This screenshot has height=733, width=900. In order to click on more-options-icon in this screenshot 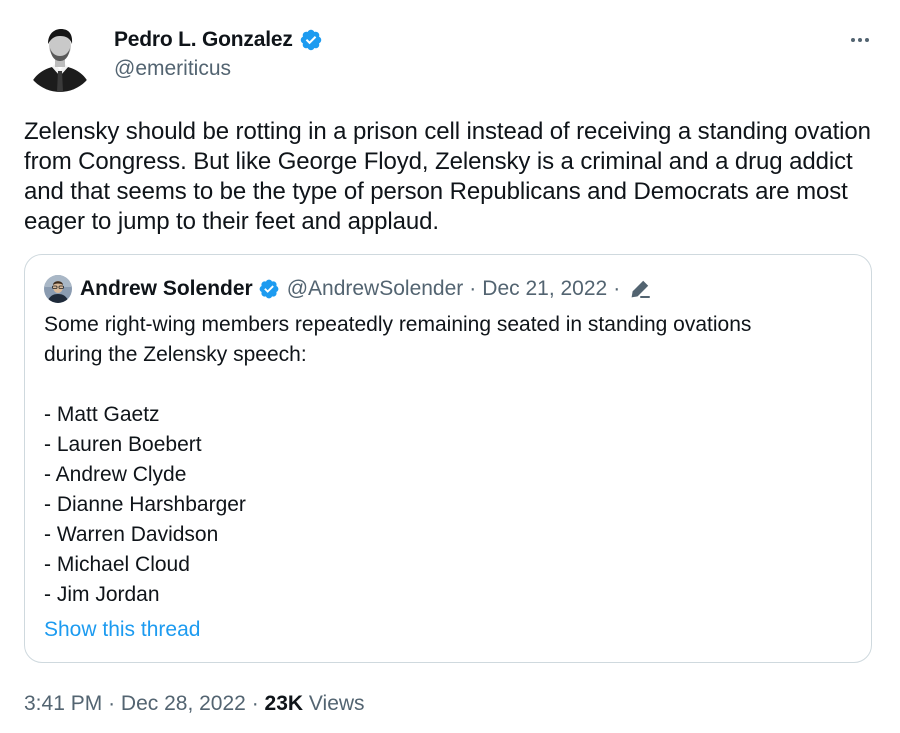, I will do `click(860, 40)`.